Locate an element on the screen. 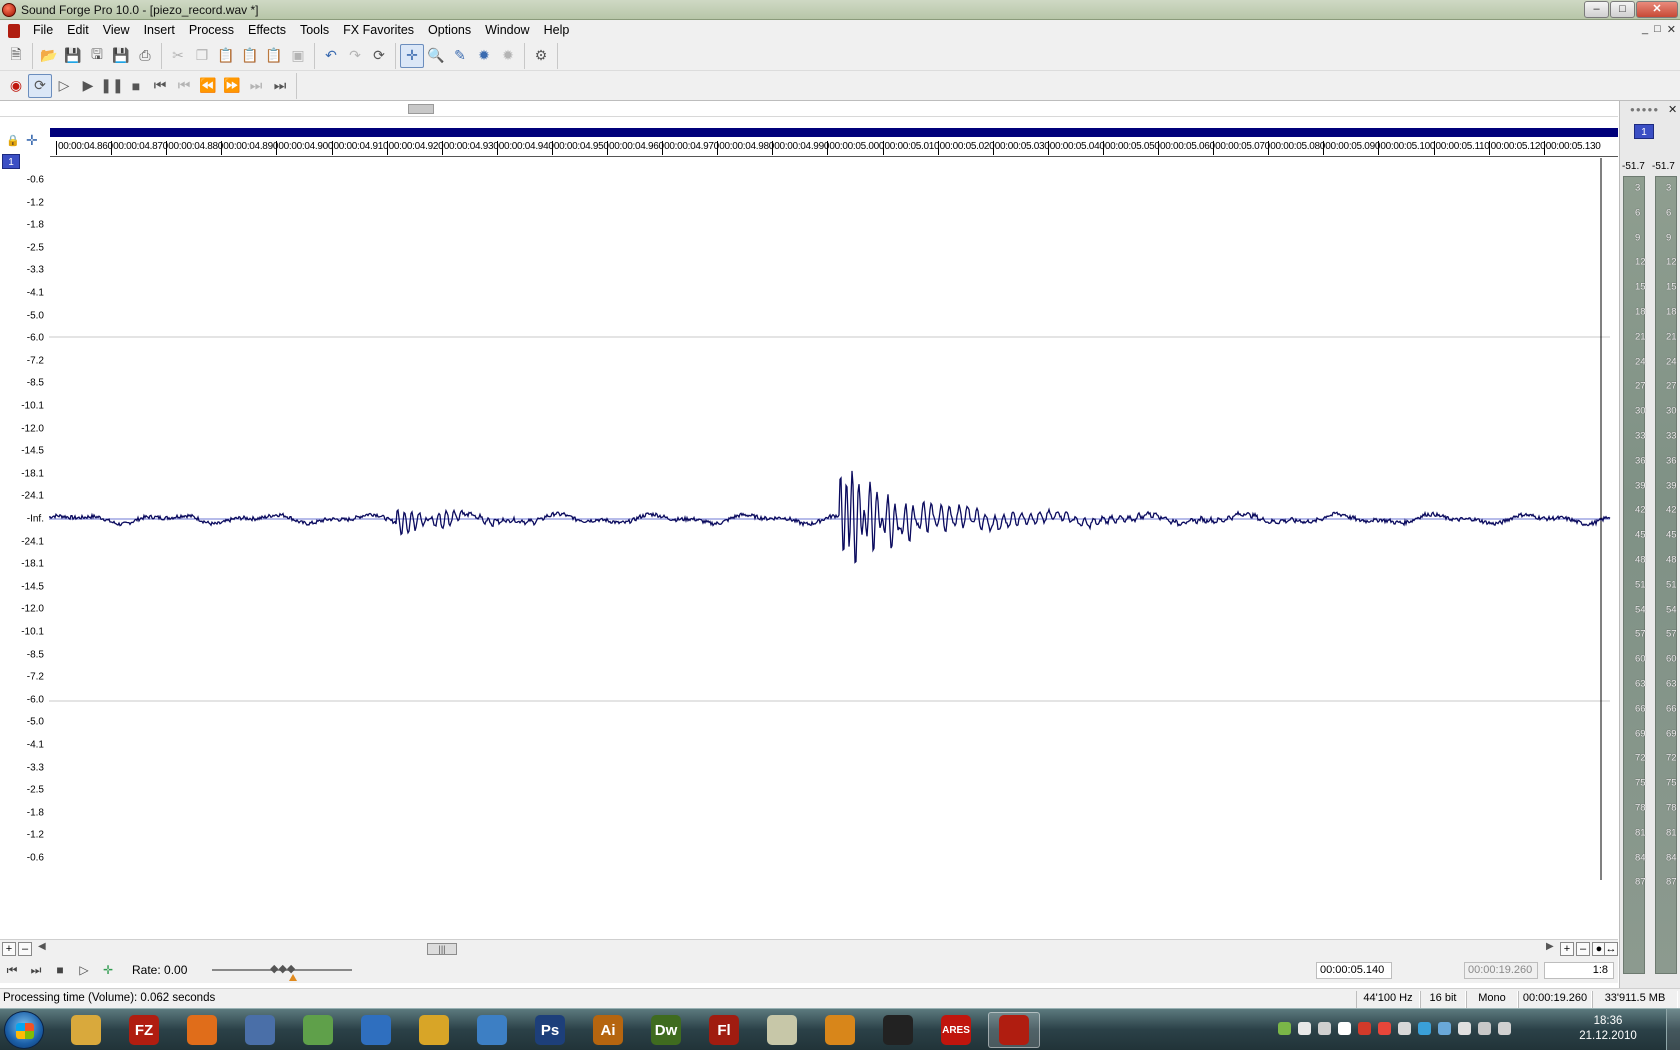 The width and height of the screenshot is (1680, 1050). plugin-chainer-icon: ⚙ is located at coordinates (541, 56).